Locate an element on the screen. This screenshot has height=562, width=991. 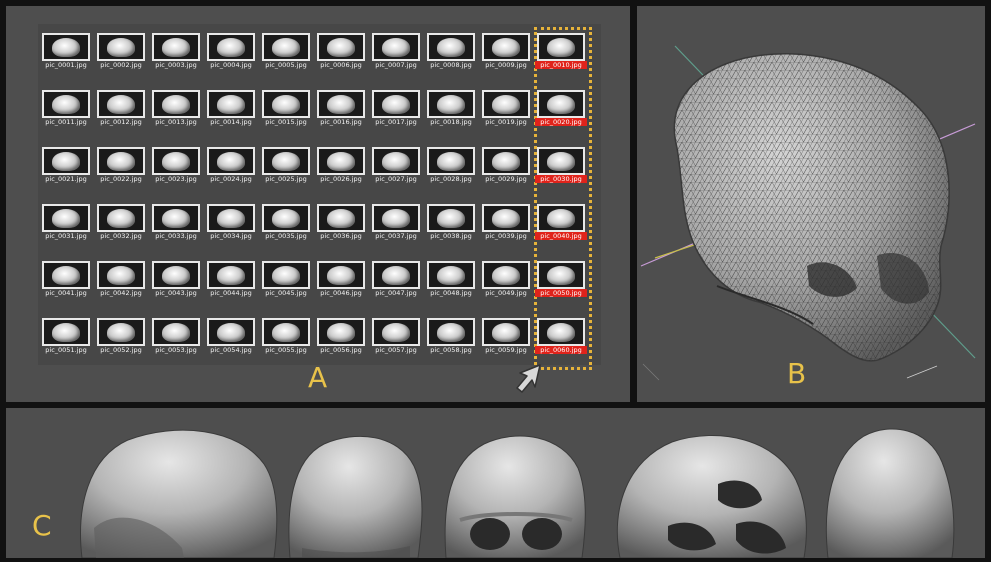
image-thumbnail: pic_0043.jpg is located at coordinates (176, 279).